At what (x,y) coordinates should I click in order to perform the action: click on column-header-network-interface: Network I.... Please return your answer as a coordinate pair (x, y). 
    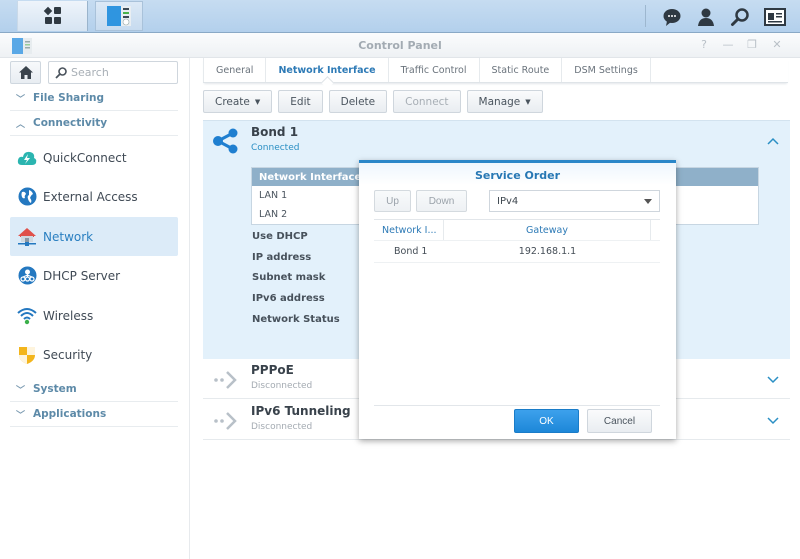
    Looking at the image, I should click on (409, 230).